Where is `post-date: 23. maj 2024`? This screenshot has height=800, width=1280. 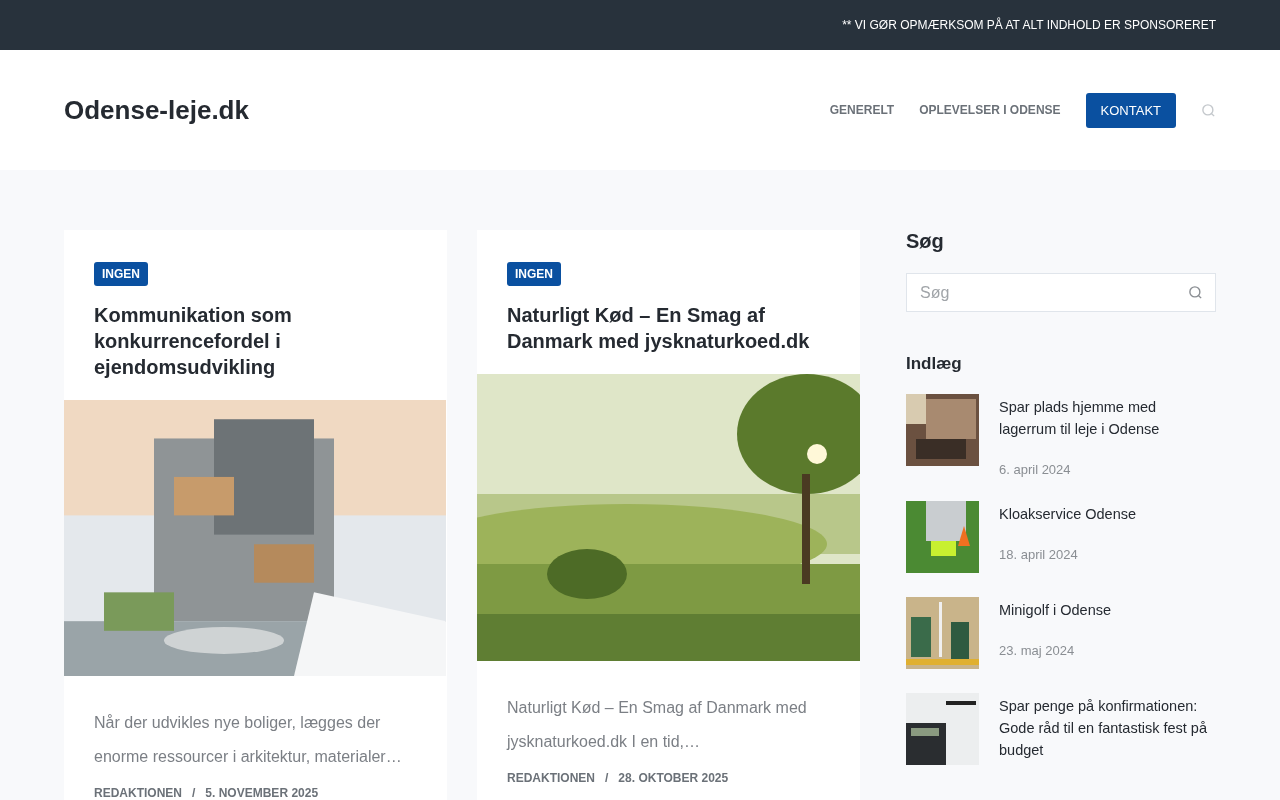
post-date: 23. maj 2024 is located at coordinates (1037, 650).